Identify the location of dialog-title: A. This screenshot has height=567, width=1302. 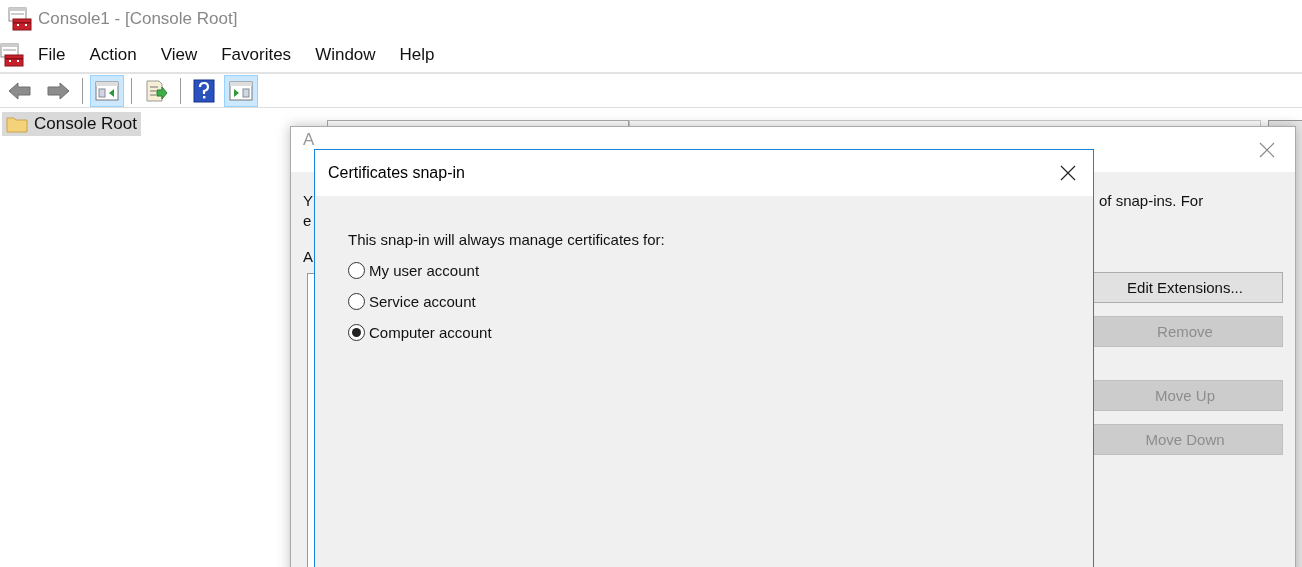
(309, 140).